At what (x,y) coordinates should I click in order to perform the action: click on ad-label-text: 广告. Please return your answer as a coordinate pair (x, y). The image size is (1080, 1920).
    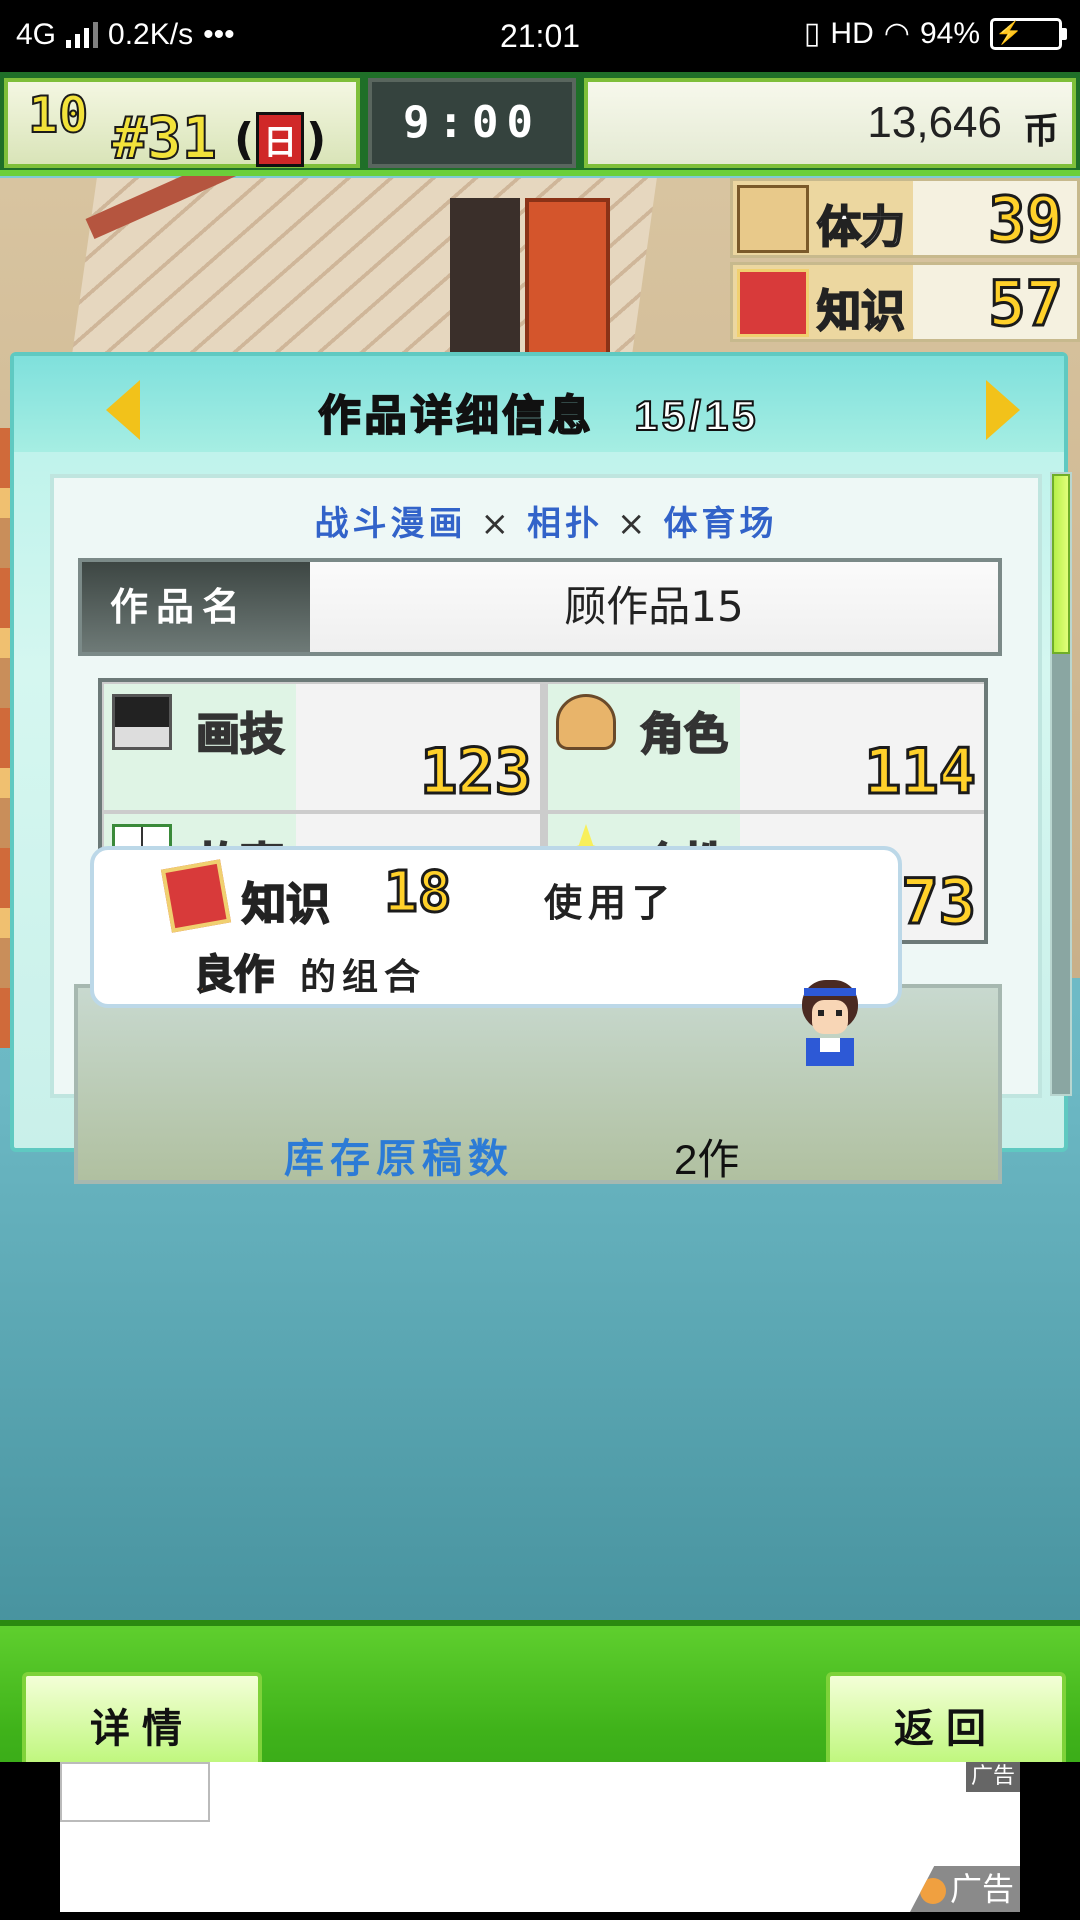
    Looking at the image, I should click on (981, 1889).